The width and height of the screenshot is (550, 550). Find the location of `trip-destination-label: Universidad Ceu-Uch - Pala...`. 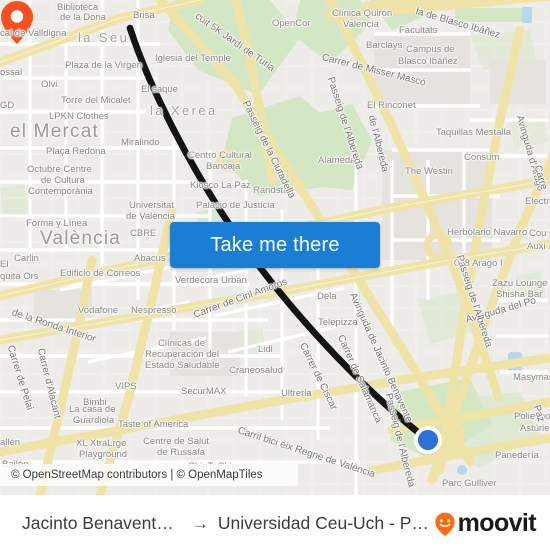

trip-destination-label: Universidad Ceu-Uch - Pala... is located at coordinates (324, 523).